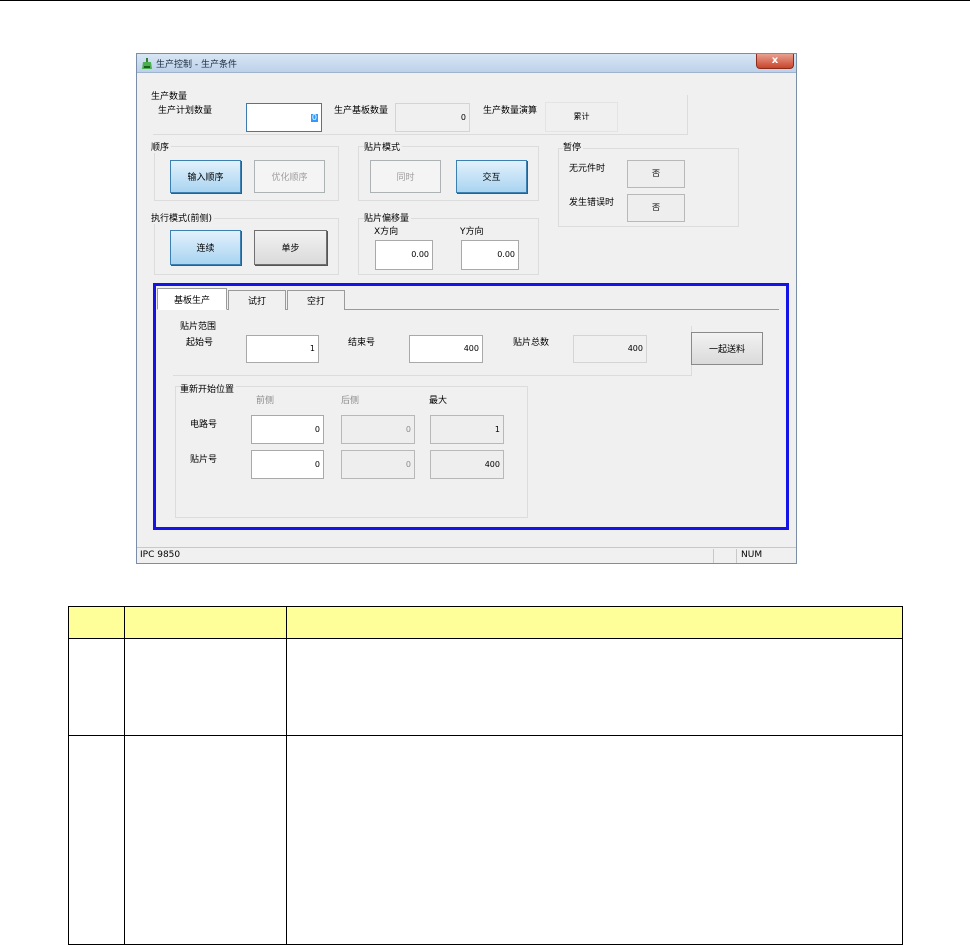 The image size is (970, 947). What do you see at coordinates (497, 429) in the screenshot?
I see `circuit-max-value: 1` at bounding box center [497, 429].